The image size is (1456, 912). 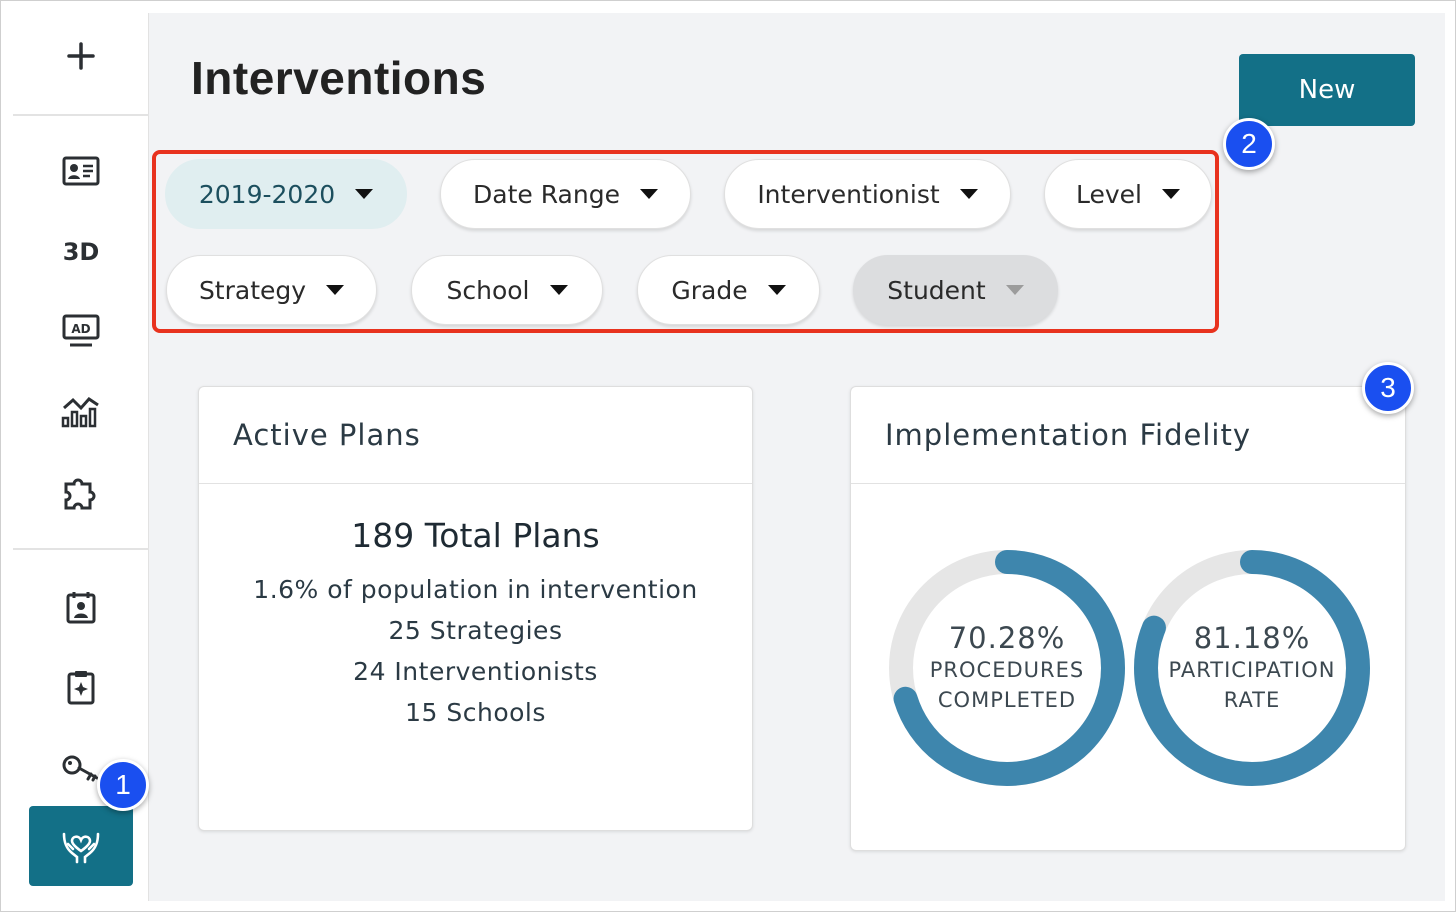 I want to click on new-button: New, so click(x=1327, y=90).